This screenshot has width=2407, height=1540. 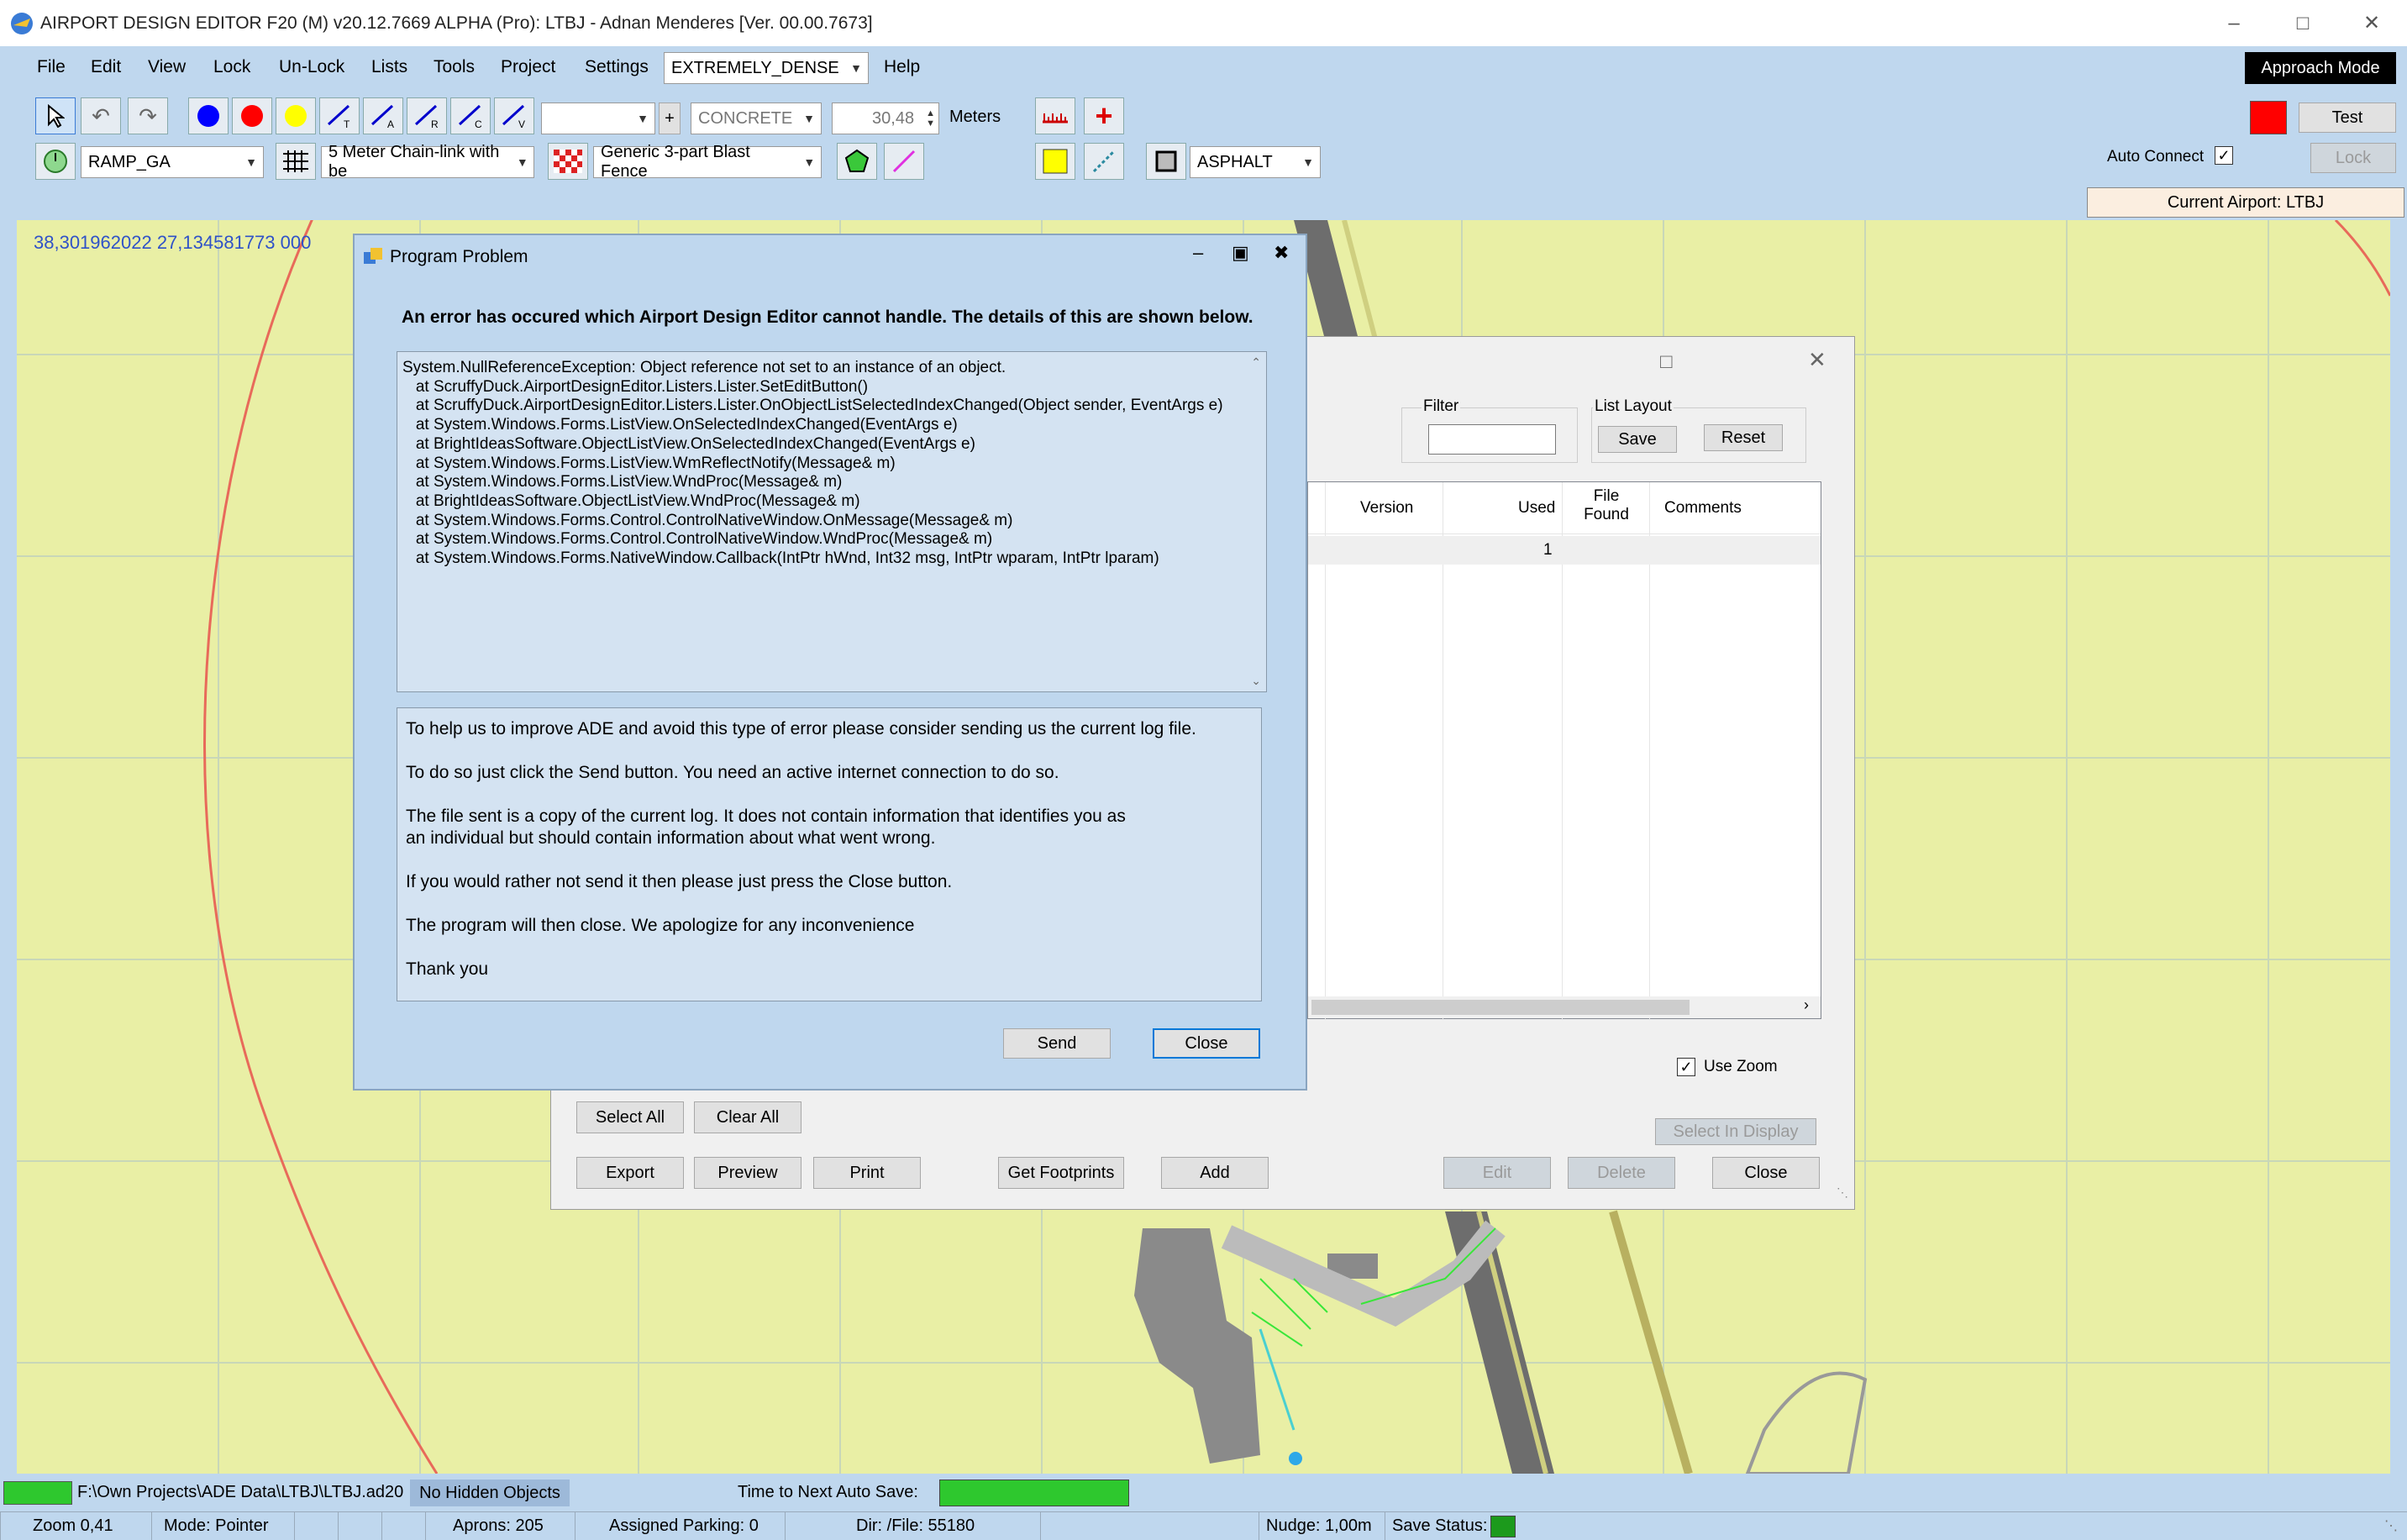 What do you see at coordinates (339, 116) in the screenshot?
I see `taxiway-line-tool: T` at bounding box center [339, 116].